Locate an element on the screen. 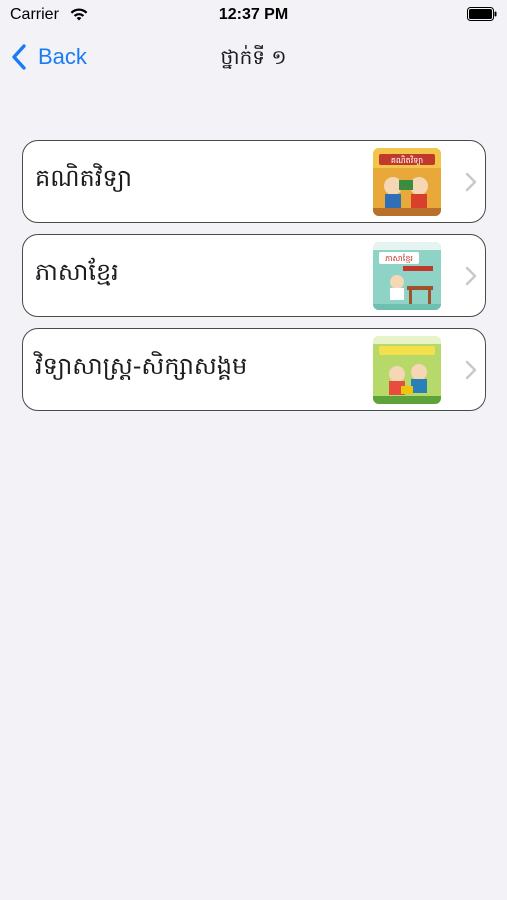 The image size is (507, 900). status-time: 12:37 PM is located at coordinates (253, 14).